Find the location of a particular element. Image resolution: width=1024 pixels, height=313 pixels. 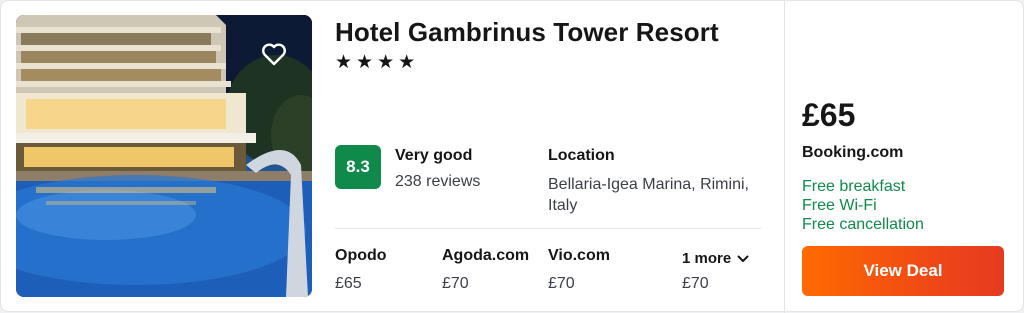

perk-free-breakfast: Free breakfast is located at coordinates (854, 186).